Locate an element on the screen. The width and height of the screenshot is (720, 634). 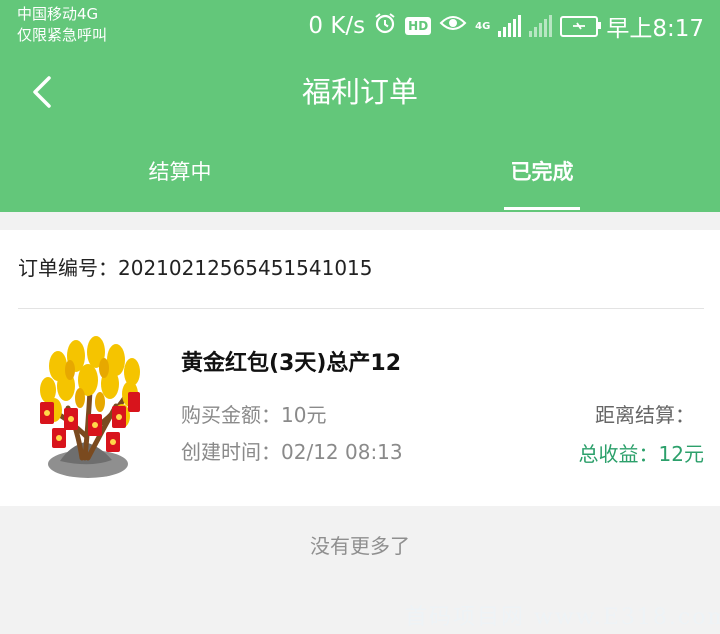
purchase-amount-label: 购买金额： is located at coordinates (231, 415).